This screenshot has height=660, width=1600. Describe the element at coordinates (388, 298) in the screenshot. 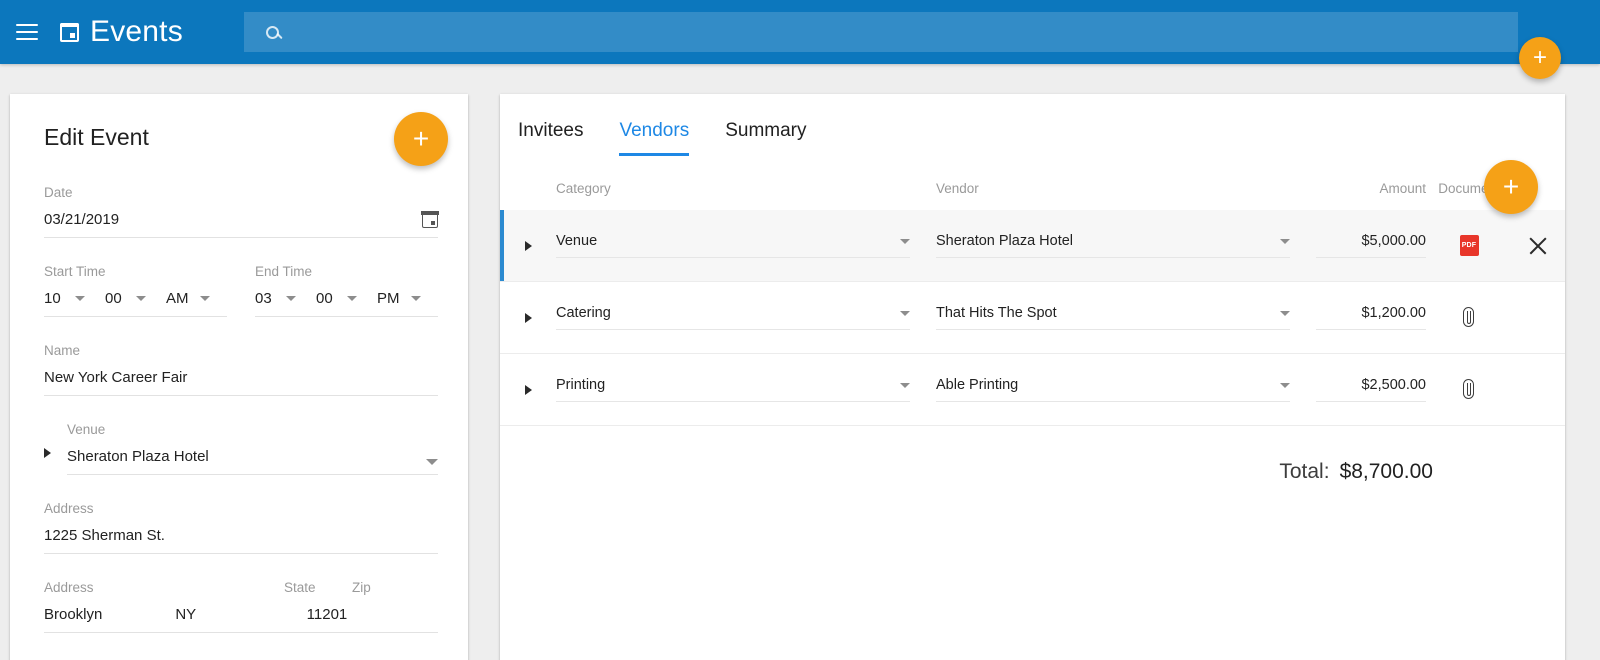

I see `end-meridiem-value: PM` at that location.